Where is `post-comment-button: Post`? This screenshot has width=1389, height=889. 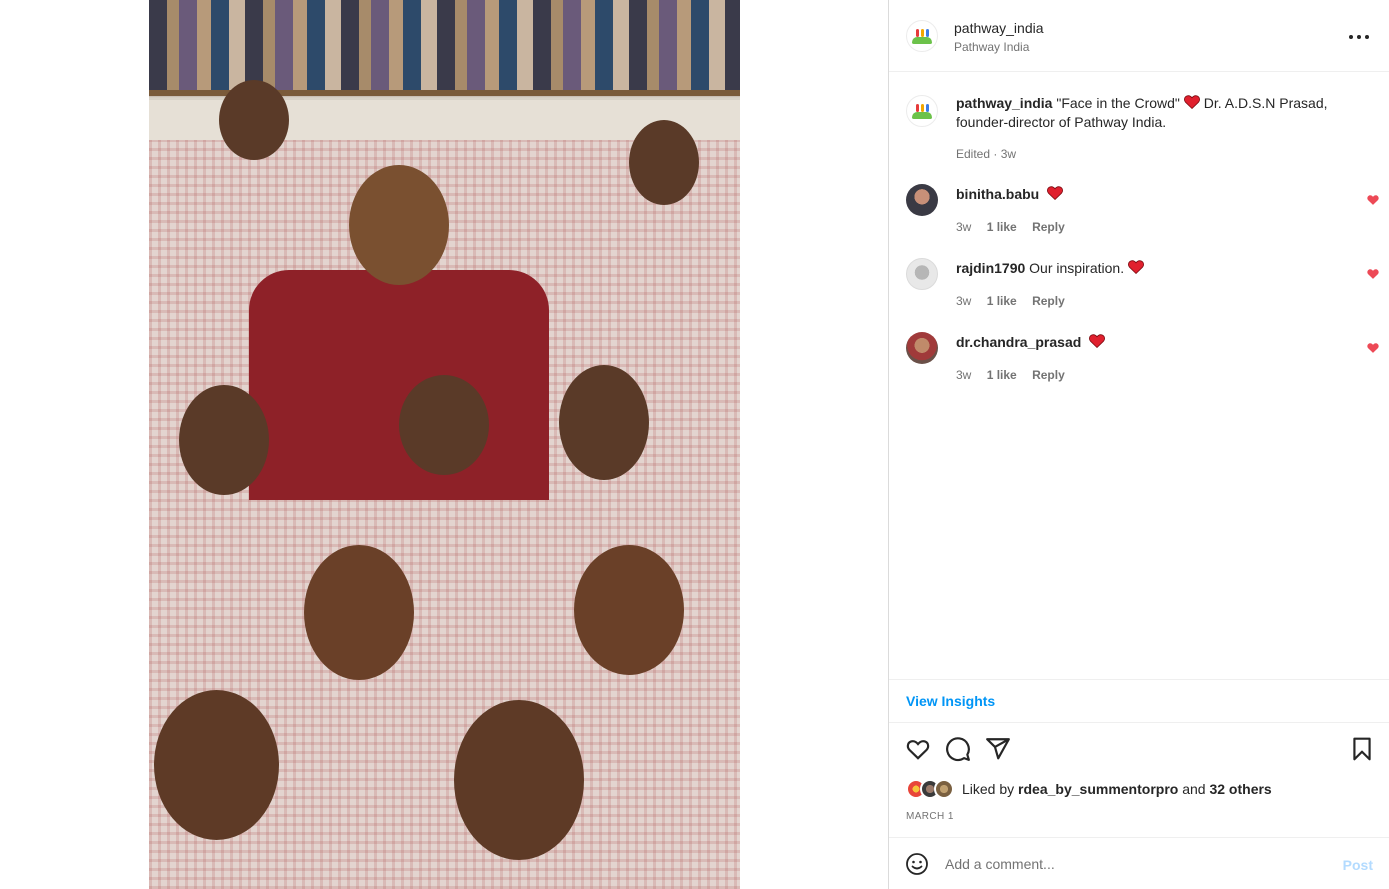
post-comment-button: Post is located at coordinates (1358, 865).